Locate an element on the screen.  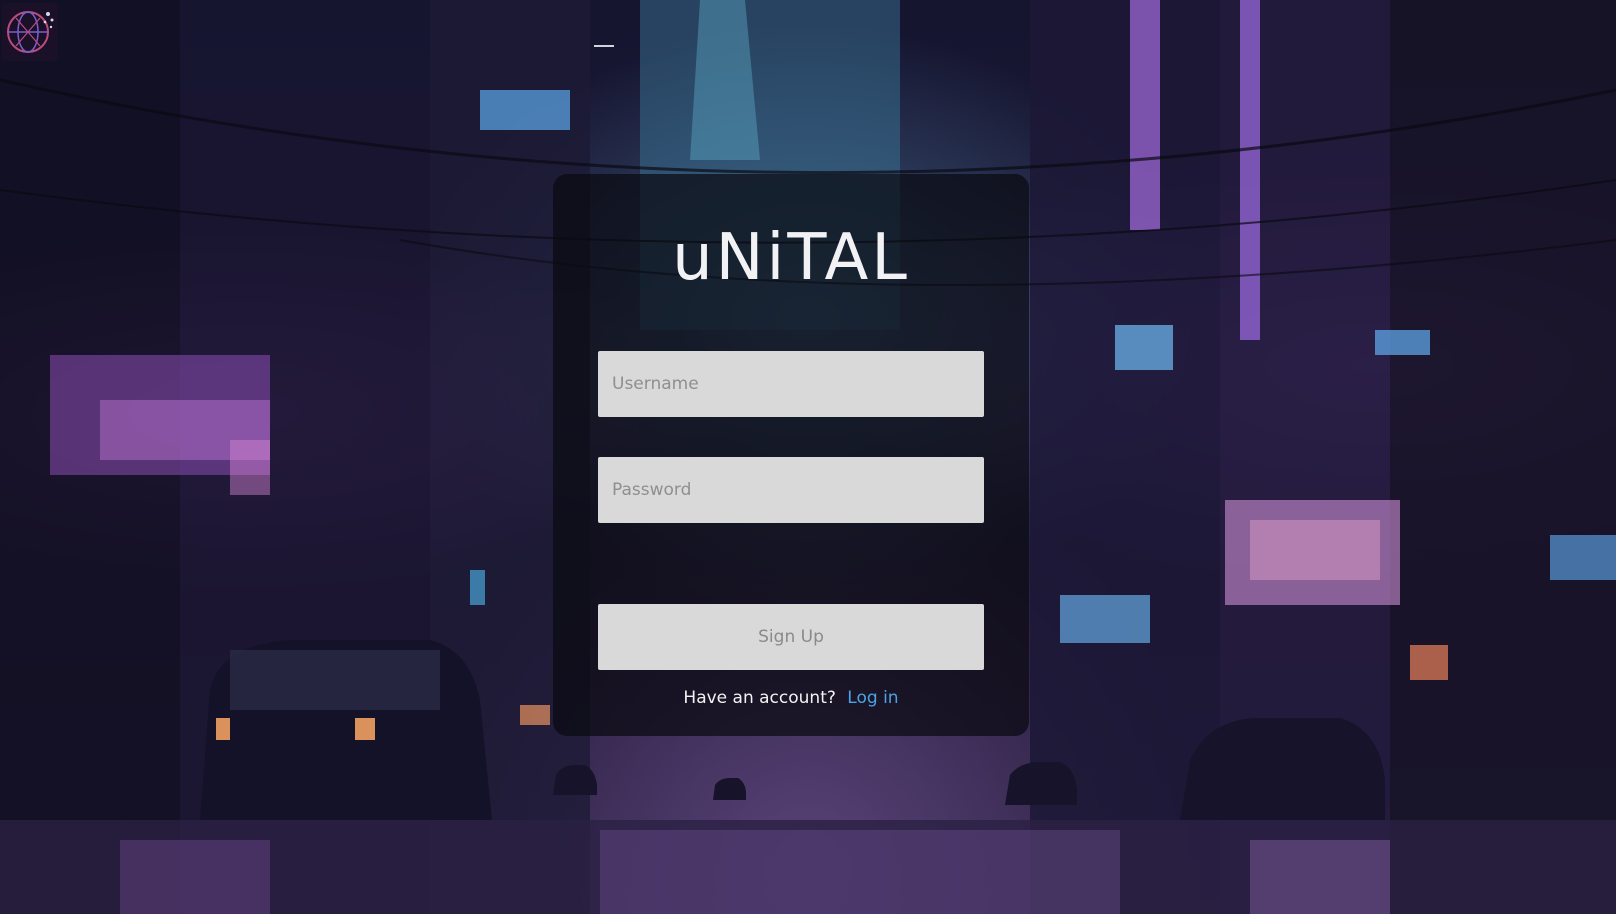
password-input is located at coordinates (791, 490).